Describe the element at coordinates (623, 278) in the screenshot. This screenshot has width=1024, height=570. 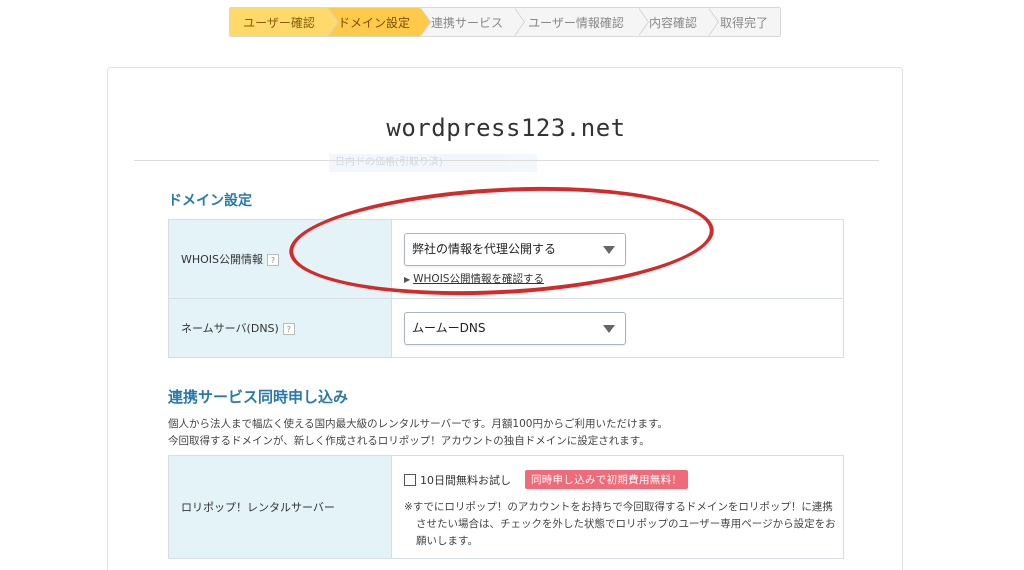
I see `whois-confirm-link: ▶ WHOIS公開情報を確認する` at that location.